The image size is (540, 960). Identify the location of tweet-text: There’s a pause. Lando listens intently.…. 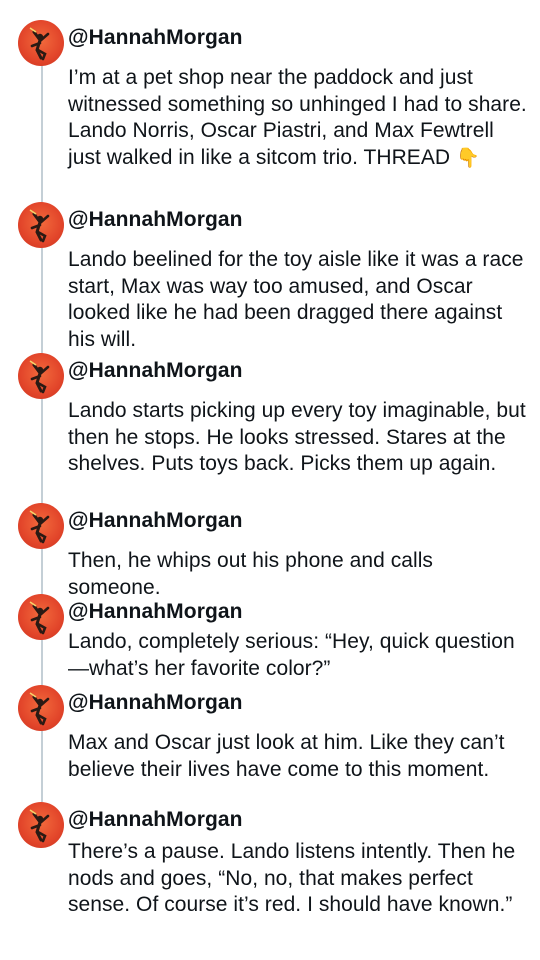
(292, 878).